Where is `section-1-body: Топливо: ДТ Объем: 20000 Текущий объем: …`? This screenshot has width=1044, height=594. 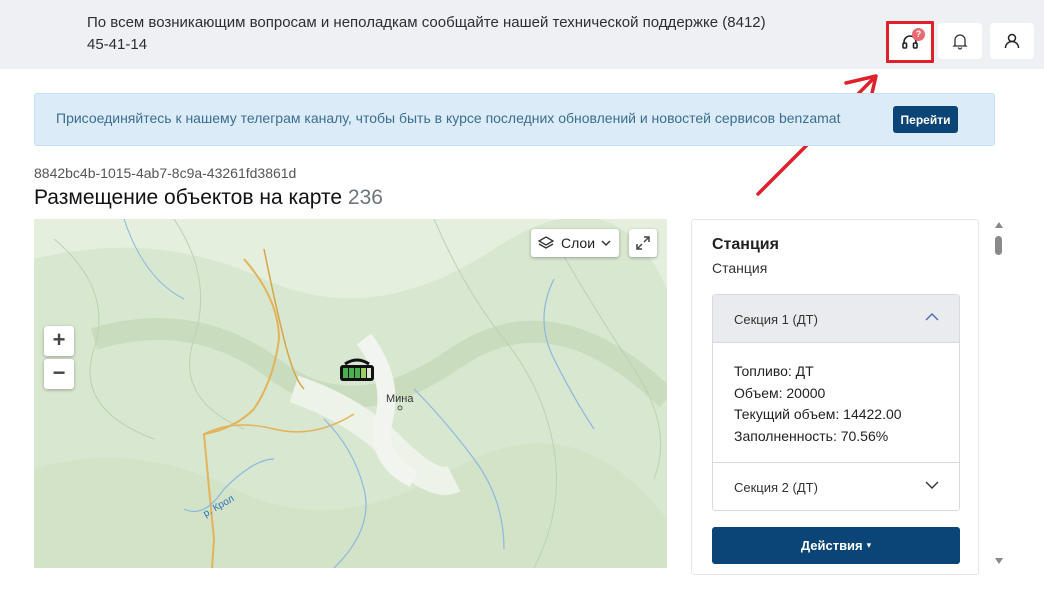 section-1-body: Топливо: ДТ Объем: 20000 Текущий объем: … is located at coordinates (818, 404).